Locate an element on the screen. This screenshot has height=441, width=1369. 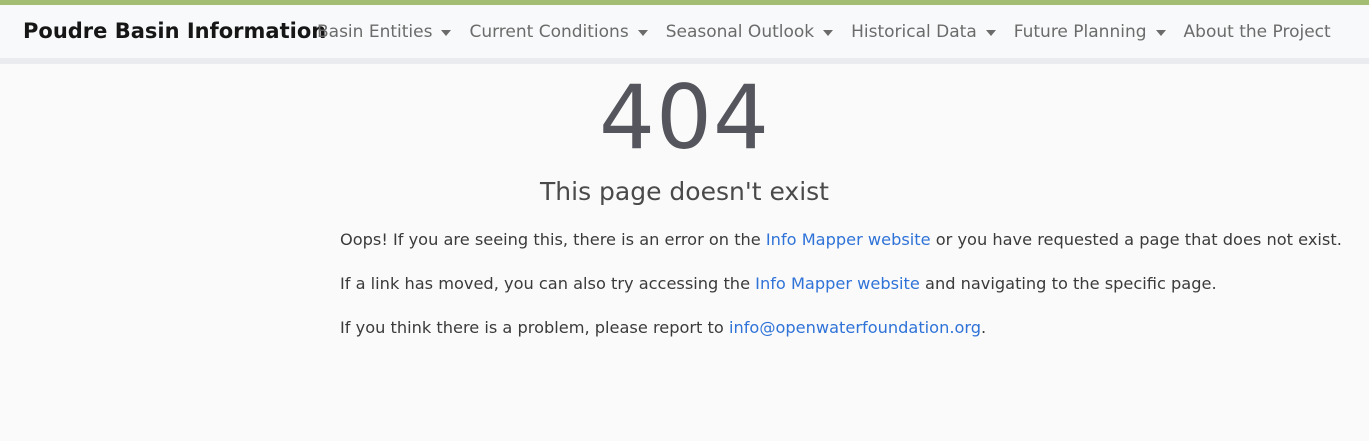
brand-link: Poudre Basin Information is located at coordinates (174, 31).